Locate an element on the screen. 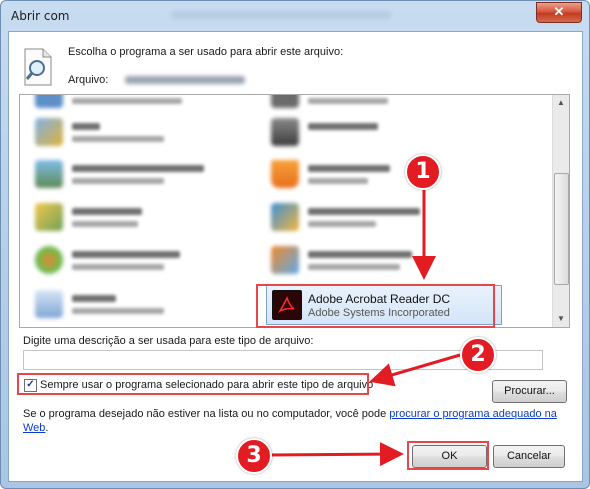 The height and width of the screenshot is (489, 590). arrow-to-ok is located at coordinates (335, 454).